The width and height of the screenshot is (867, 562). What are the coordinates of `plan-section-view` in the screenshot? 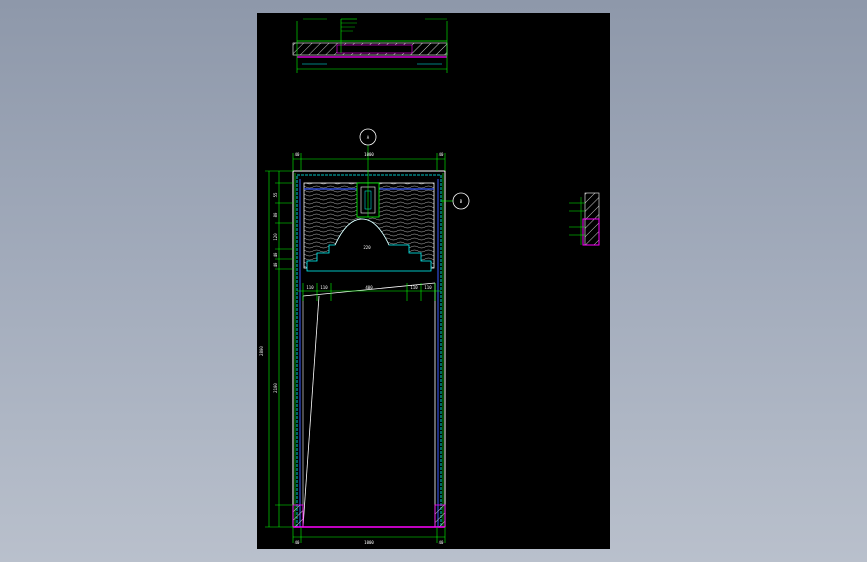 It's located at (370, 45).